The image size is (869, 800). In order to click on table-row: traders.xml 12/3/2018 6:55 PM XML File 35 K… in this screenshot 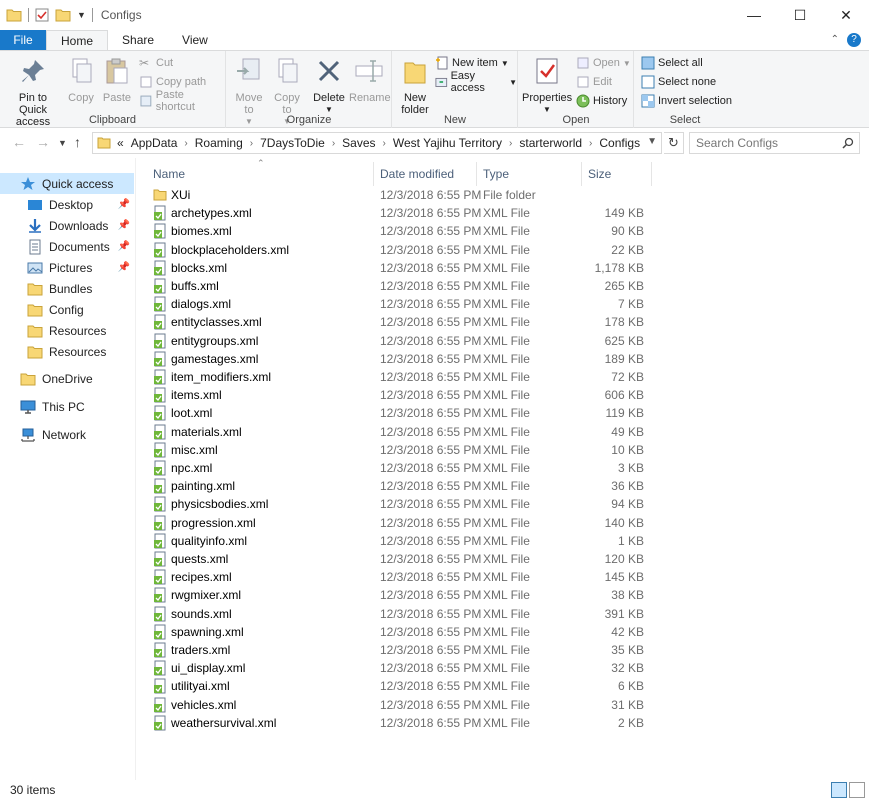, I will do `click(400, 650)`.